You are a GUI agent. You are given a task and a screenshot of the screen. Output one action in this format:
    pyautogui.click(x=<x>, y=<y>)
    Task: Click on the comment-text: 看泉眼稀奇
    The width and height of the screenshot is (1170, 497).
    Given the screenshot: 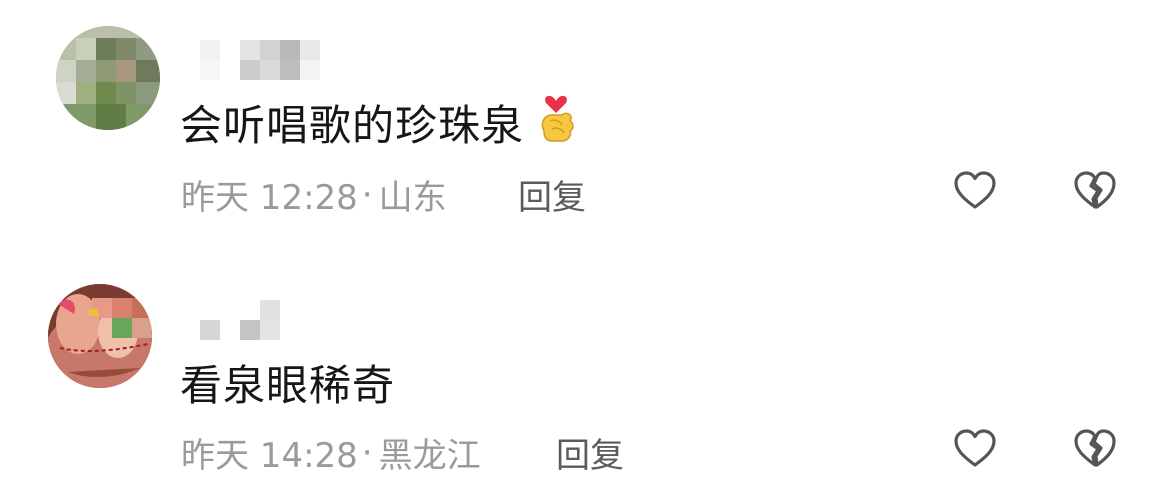 What is the action you would take?
    pyautogui.click(x=287, y=382)
    